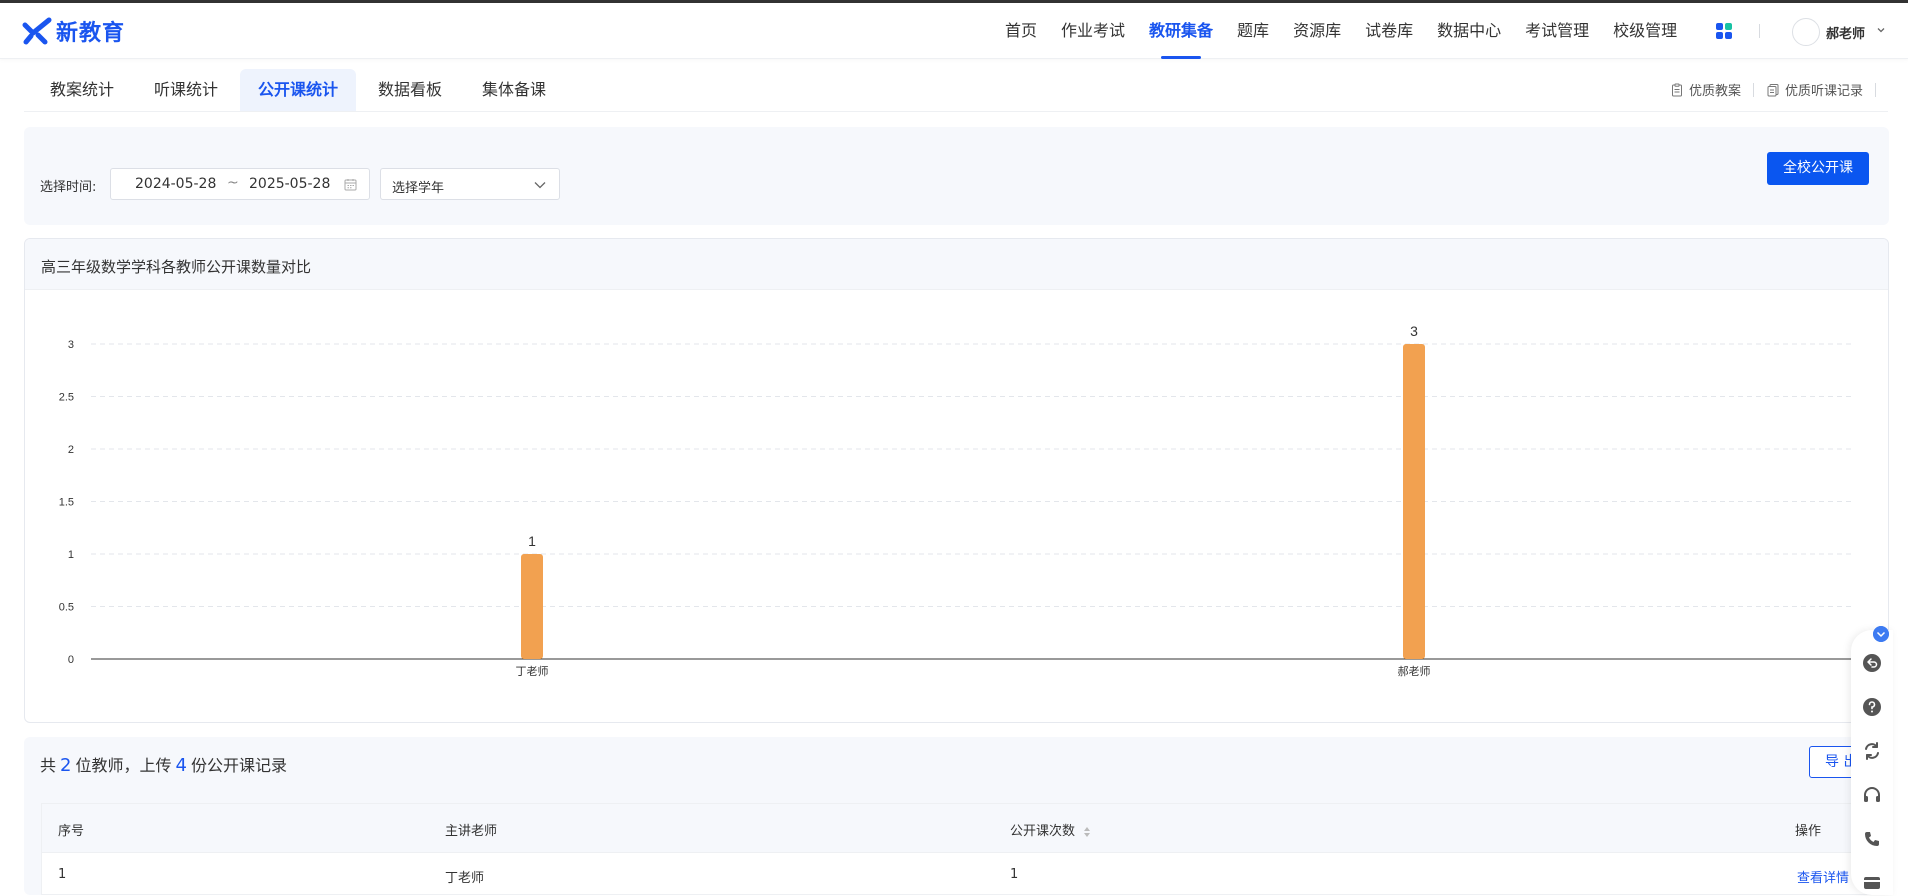 The height and width of the screenshot is (896, 1908). Describe the element at coordinates (71, 555) in the screenshot. I see `y-tick-label: 1` at that location.